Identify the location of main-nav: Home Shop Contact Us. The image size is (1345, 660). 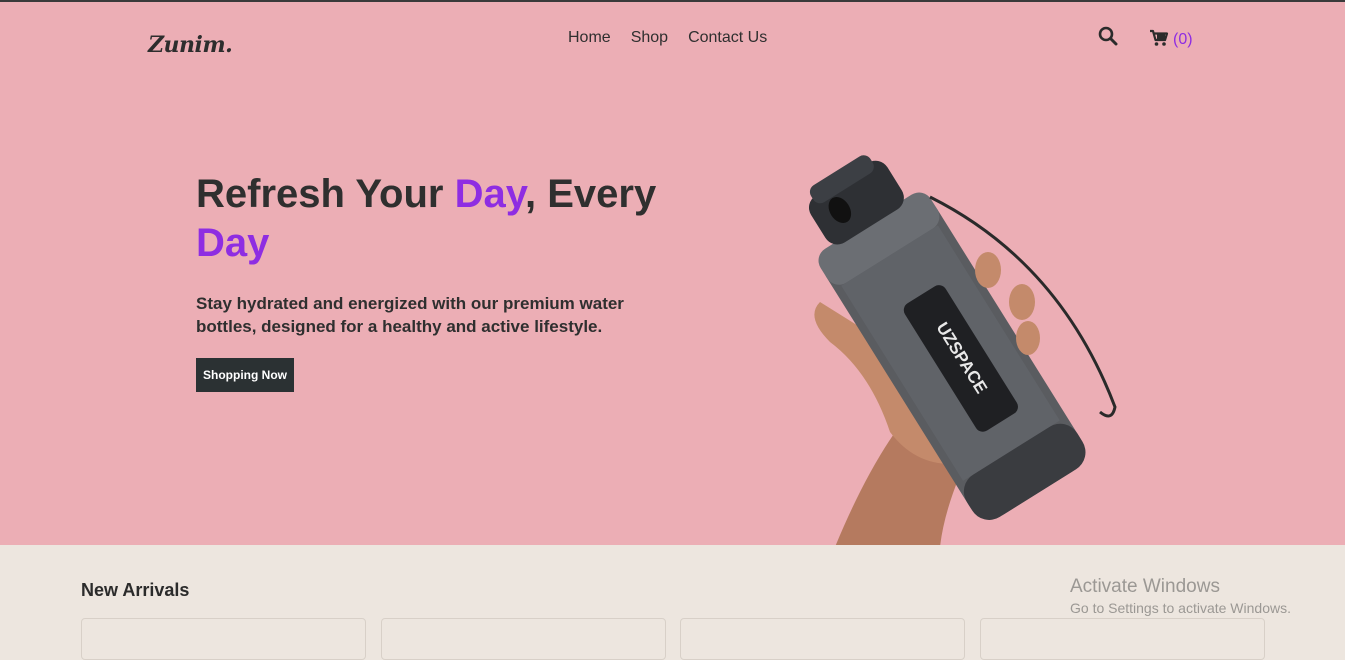
(667, 38).